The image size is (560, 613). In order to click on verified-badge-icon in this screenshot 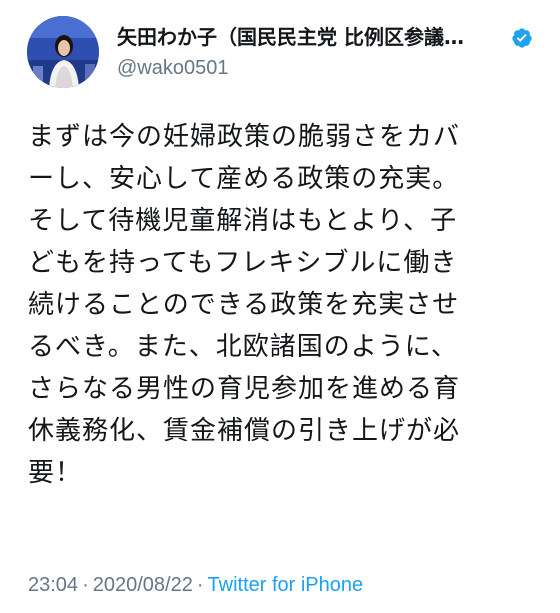, I will do `click(522, 38)`.